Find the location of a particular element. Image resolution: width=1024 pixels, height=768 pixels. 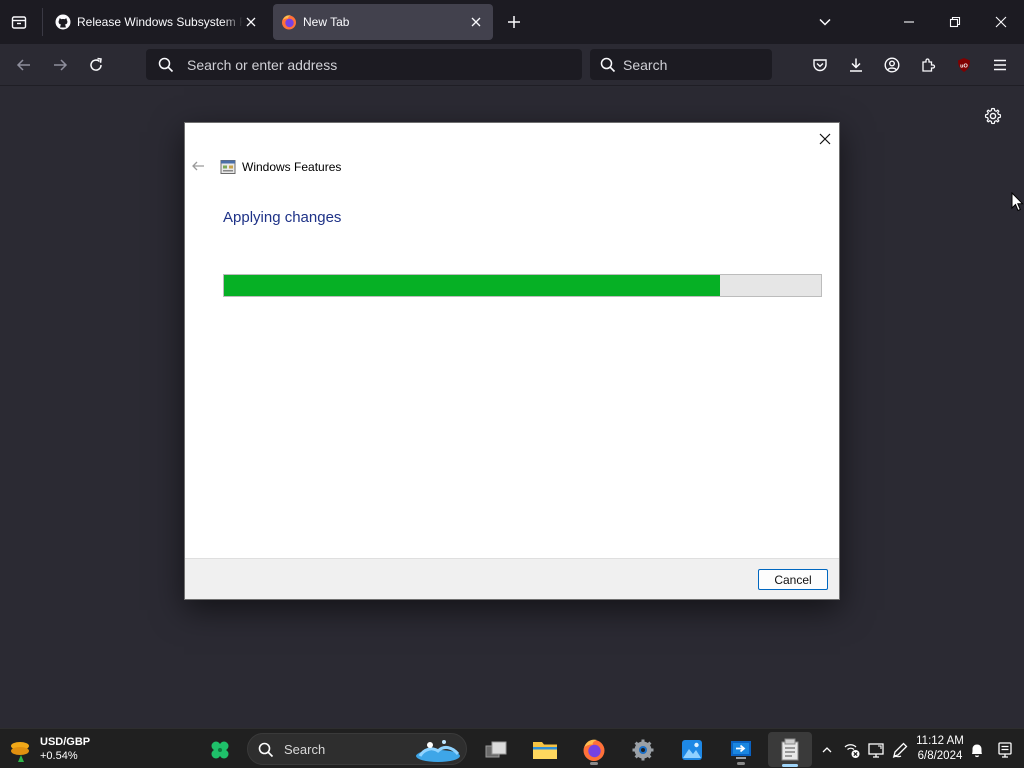

list-all-tabs-button is located at coordinates (825, 22).